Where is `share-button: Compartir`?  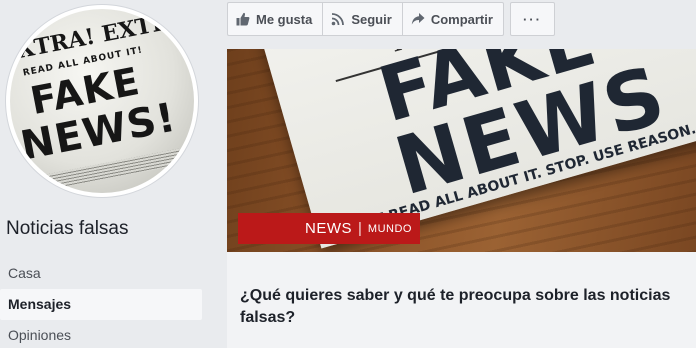 share-button: Compartir is located at coordinates (452, 19).